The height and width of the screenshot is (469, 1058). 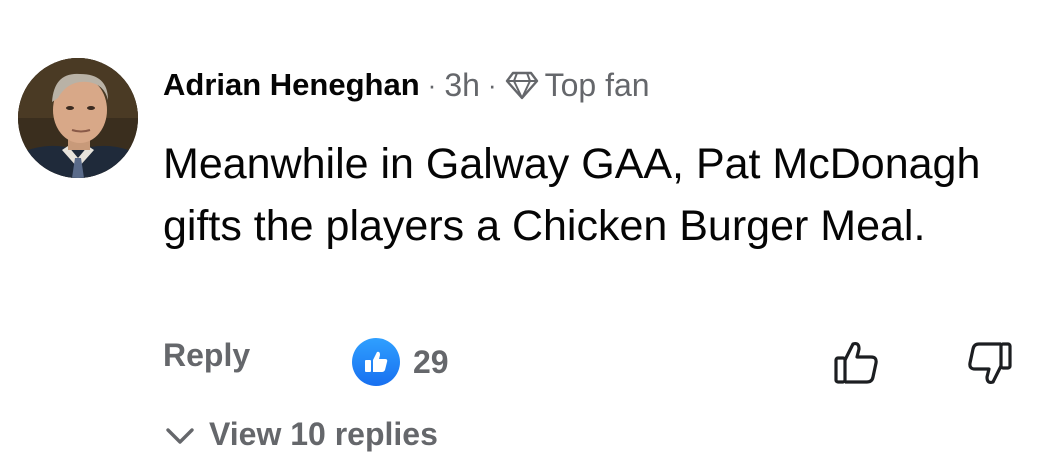 What do you see at coordinates (180, 435) in the screenshot?
I see `chevron-down-icon` at bounding box center [180, 435].